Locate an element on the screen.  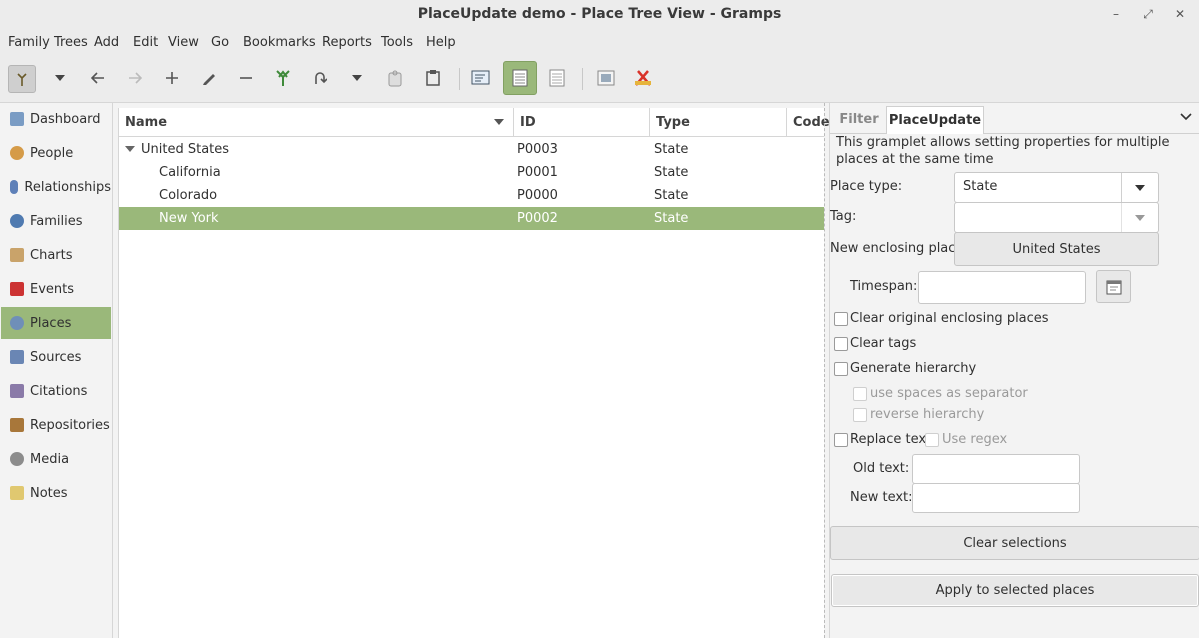
relationships-icon is located at coordinates (14, 187).